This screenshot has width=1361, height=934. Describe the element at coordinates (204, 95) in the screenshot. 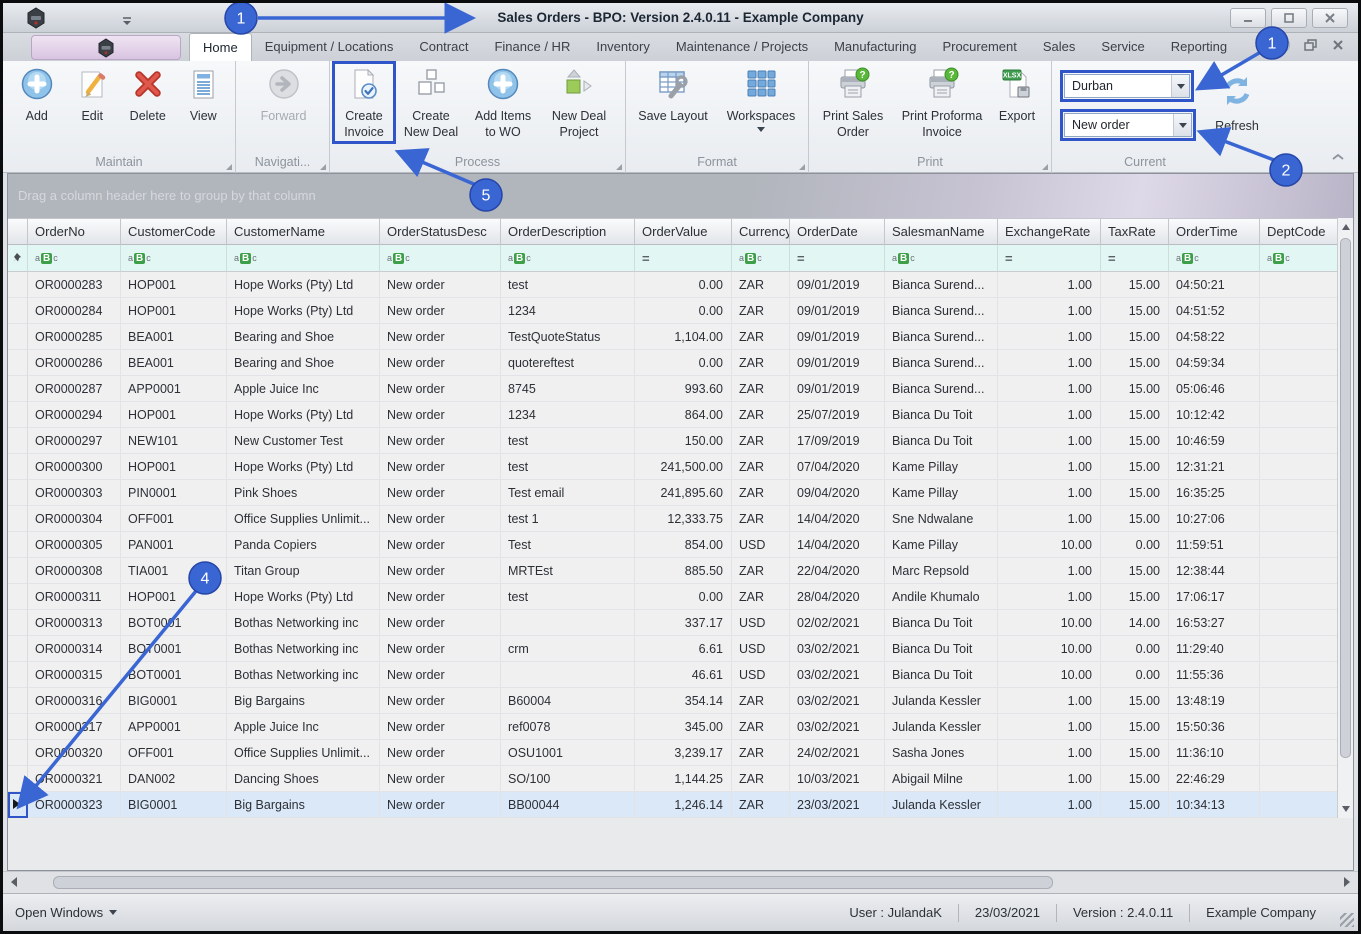

I see `view-button: View` at that location.